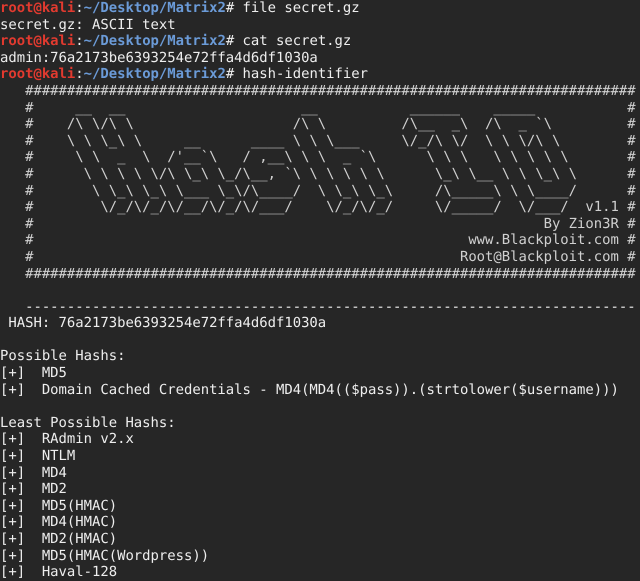  Describe the element at coordinates (176, 41) in the screenshot. I see `command-line: root@kali:~/Desktop/Matrix2# cat secret.gz` at that location.